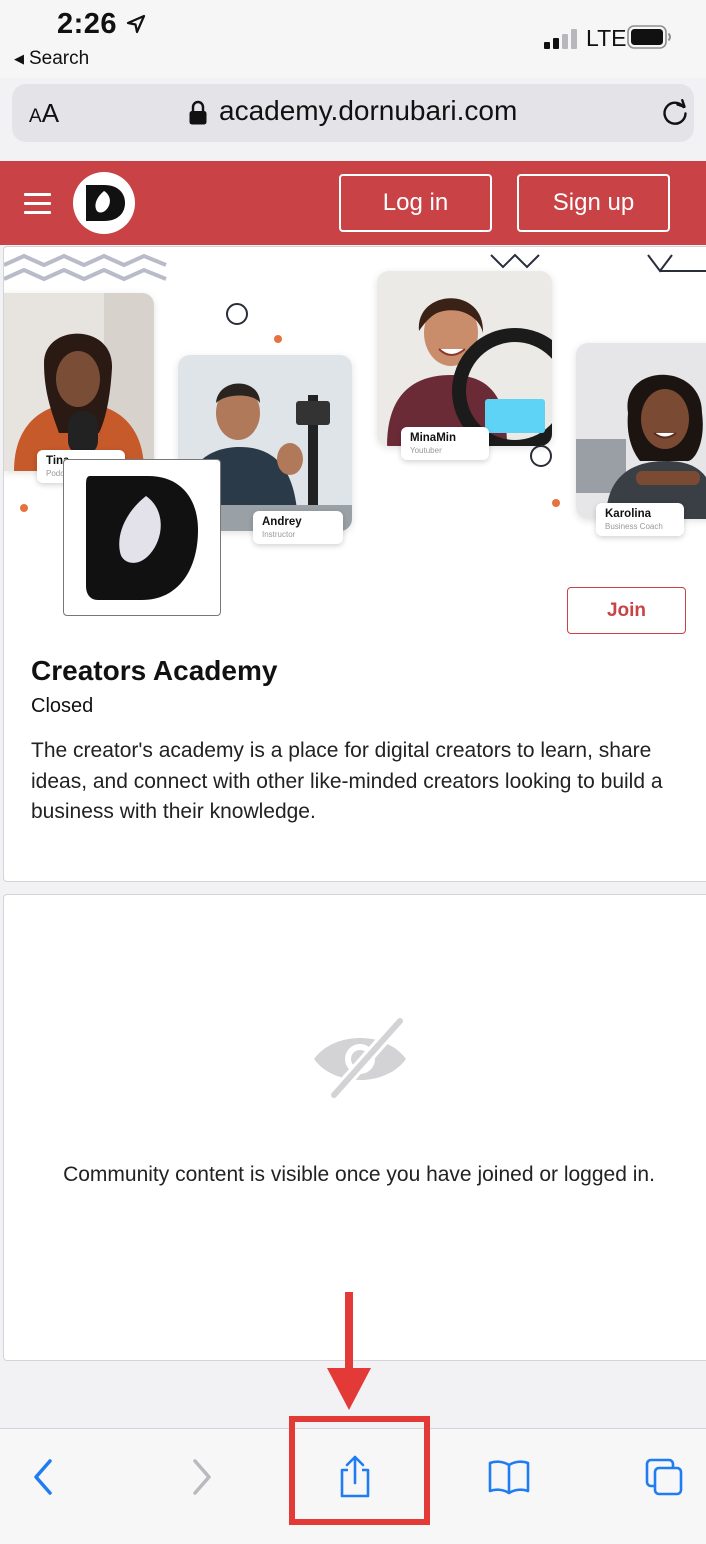  What do you see at coordinates (415, 203) in the screenshot?
I see `login-button: Log in` at bounding box center [415, 203].